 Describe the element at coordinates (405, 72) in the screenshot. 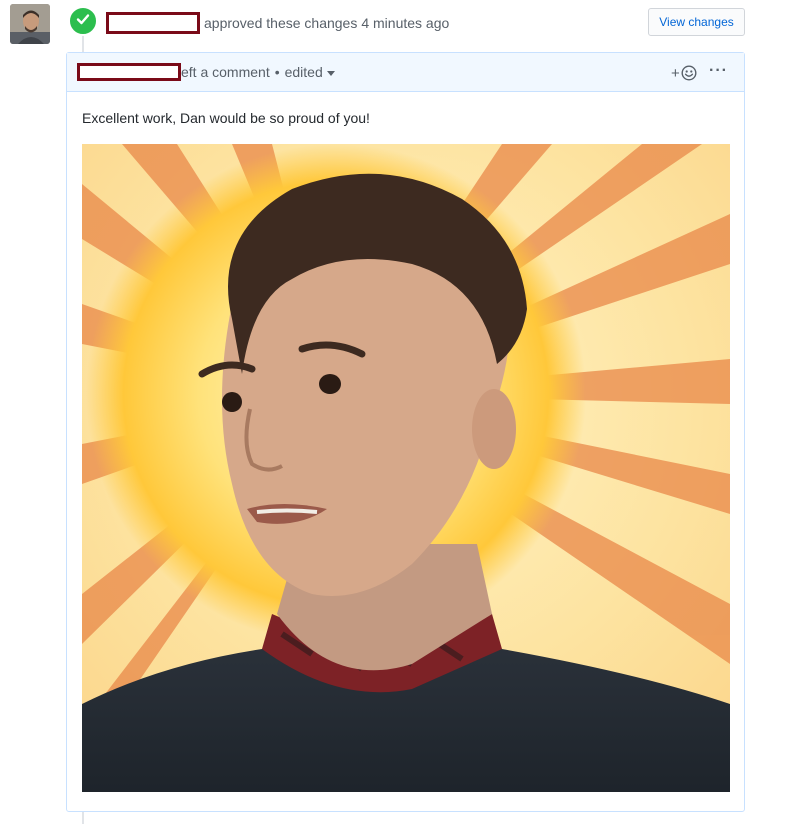

I see `comment-header: eft a comment • edited + ···` at that location.